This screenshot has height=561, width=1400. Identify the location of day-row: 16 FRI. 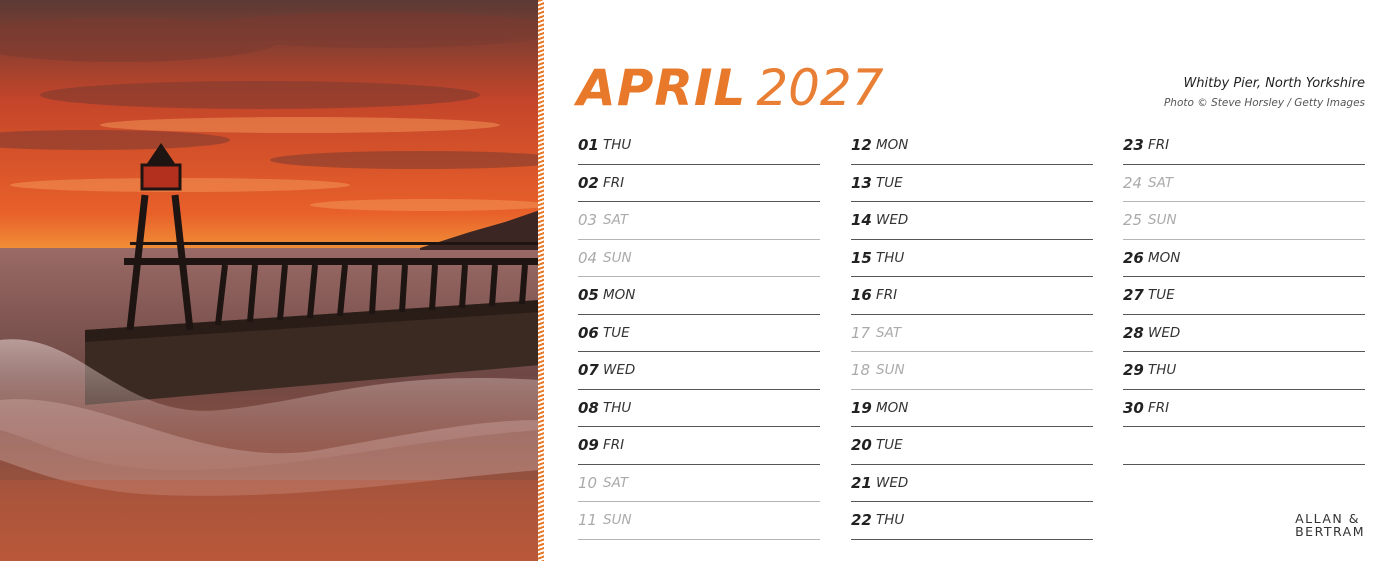
(972, 296).